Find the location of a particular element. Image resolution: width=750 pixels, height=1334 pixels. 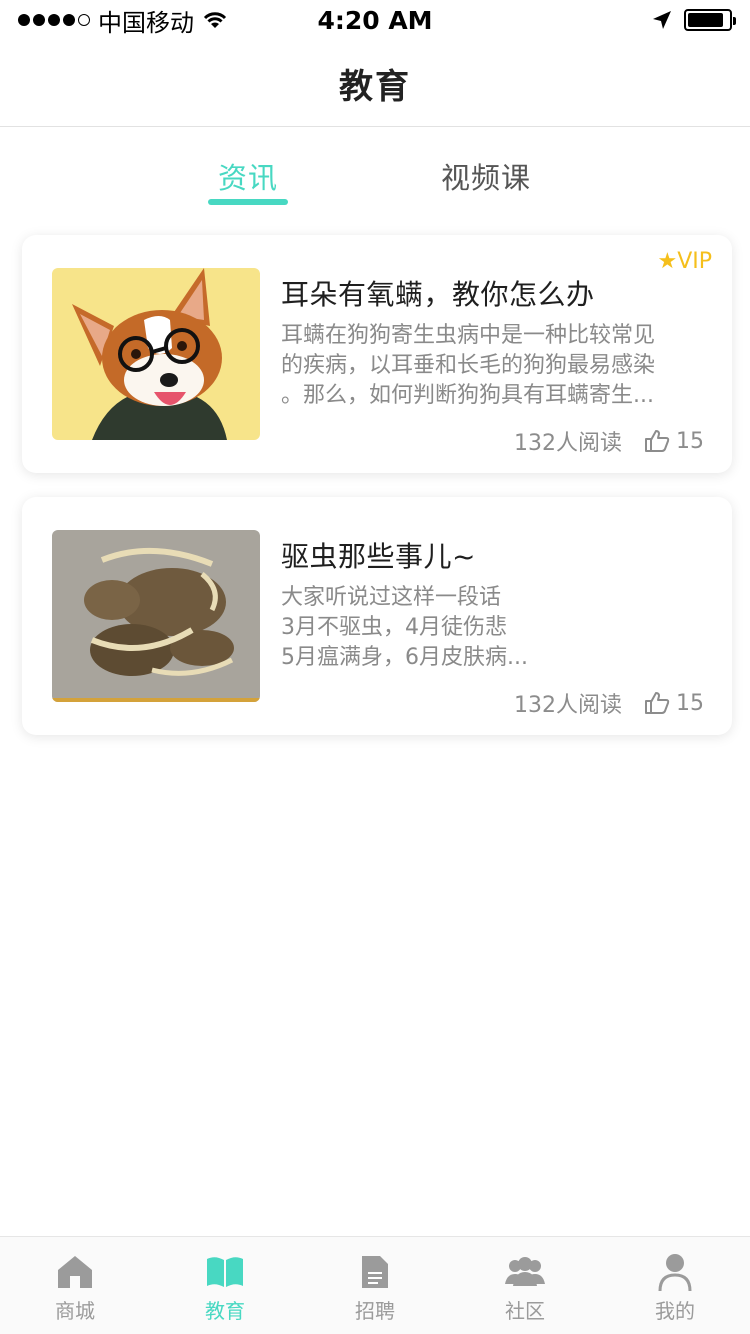

home-icon is located at coordinates (75, 1272).